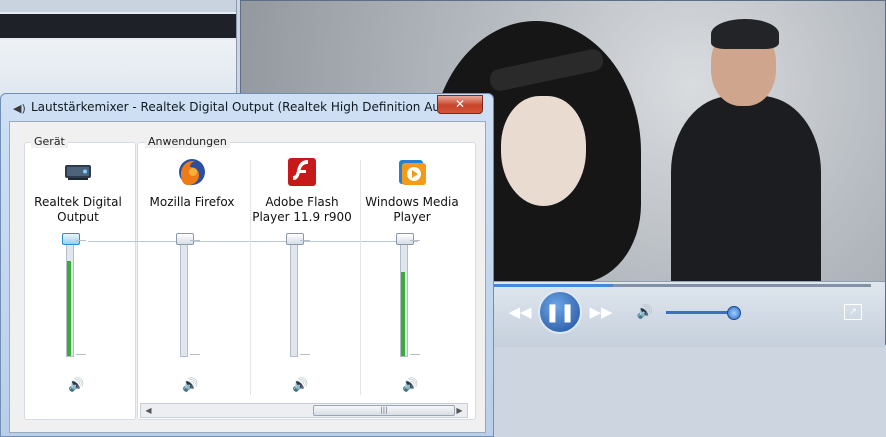  I want to click on previous-button: ◀◀, so click(520, 312).